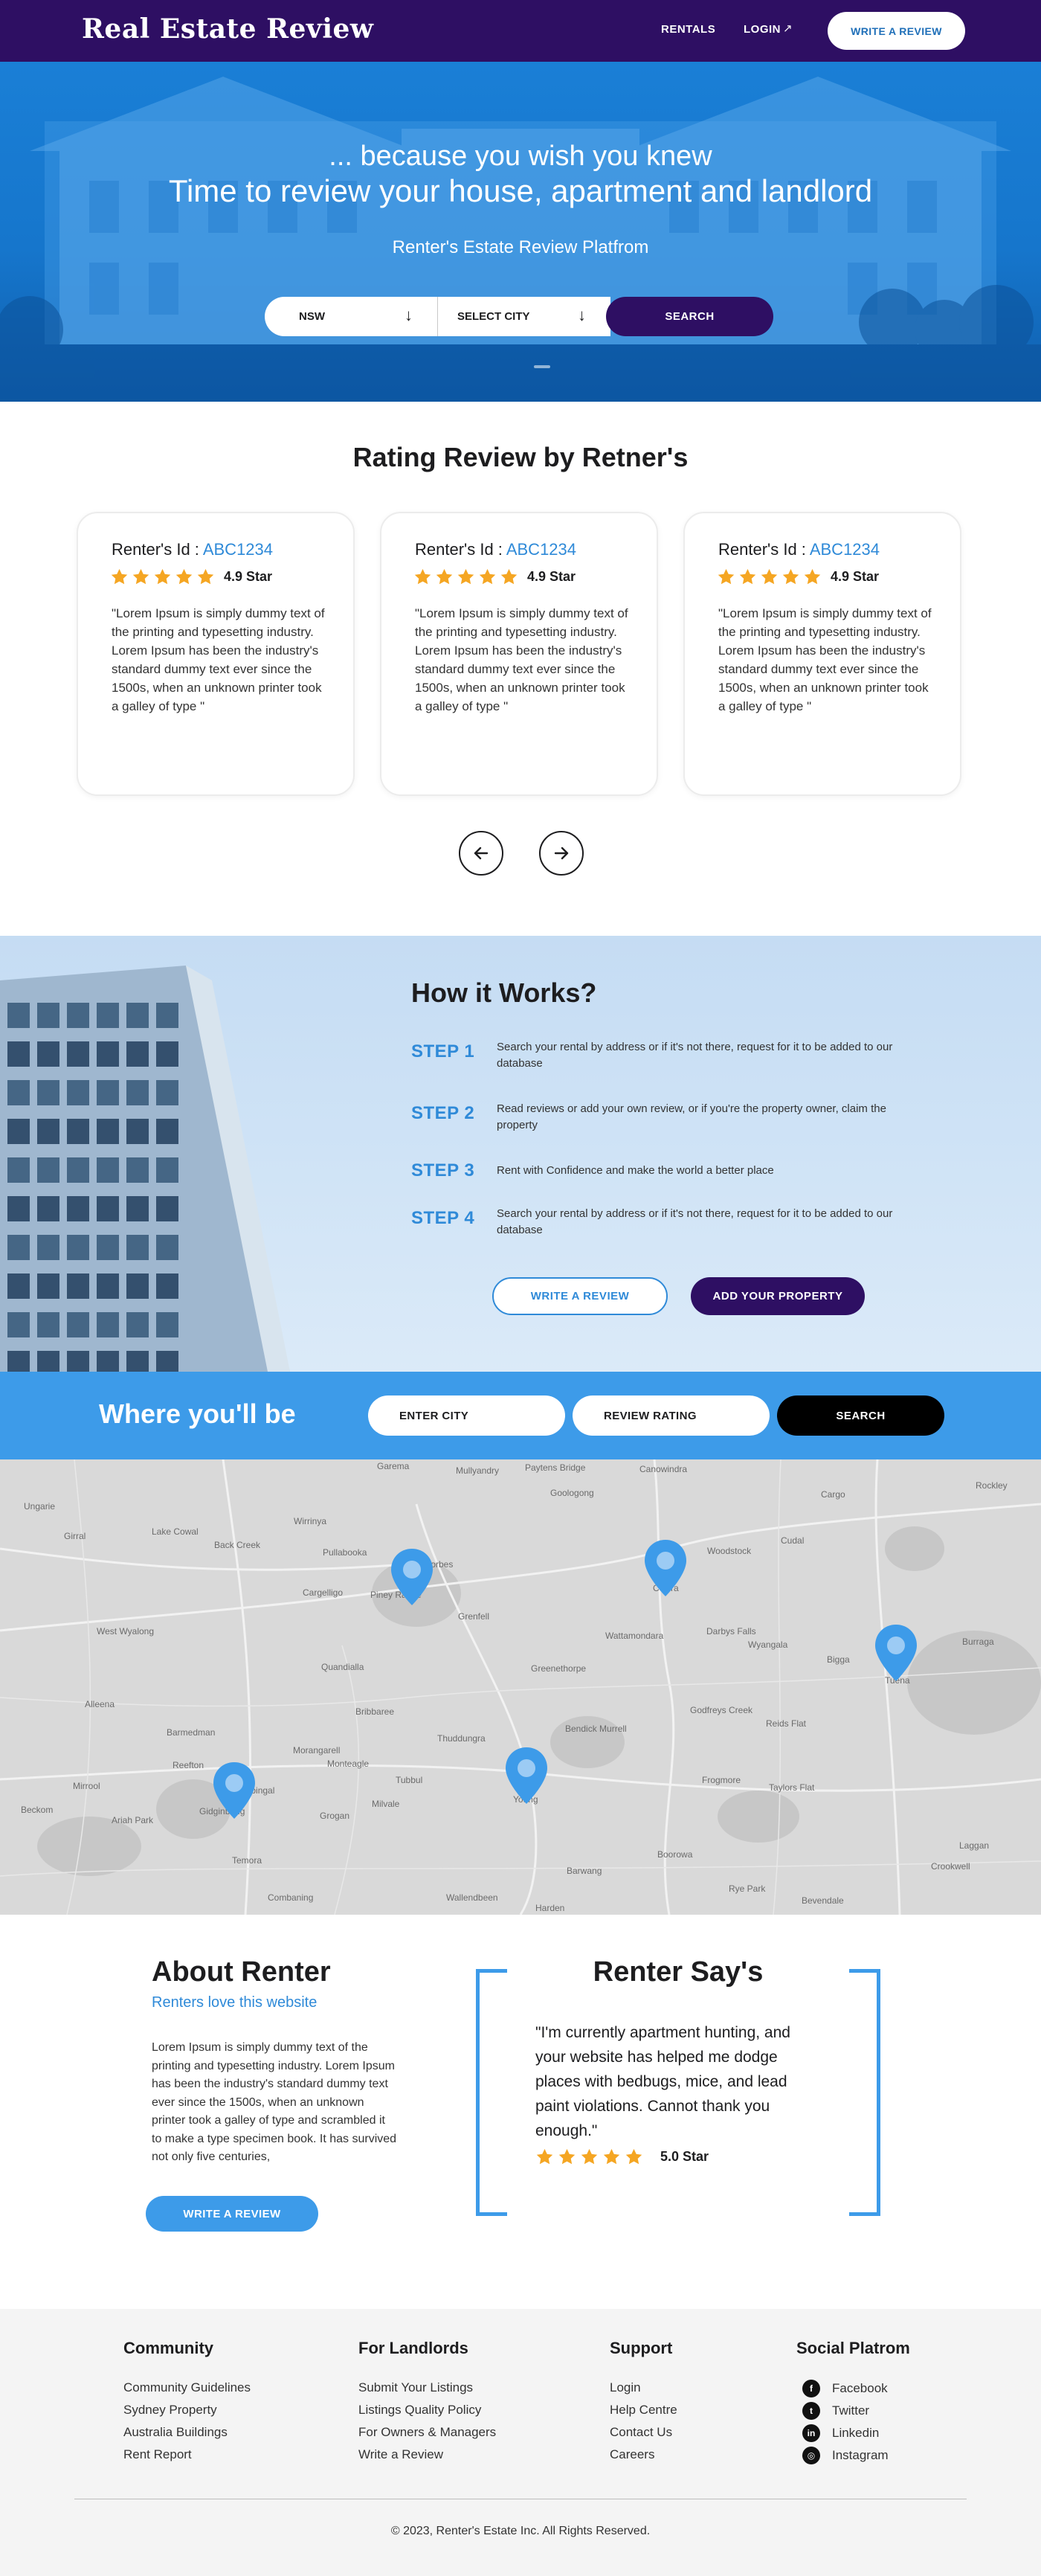 This screenshot has height=2576, width=1041. I want to click on hero-house-illustration, so click(520, 239).